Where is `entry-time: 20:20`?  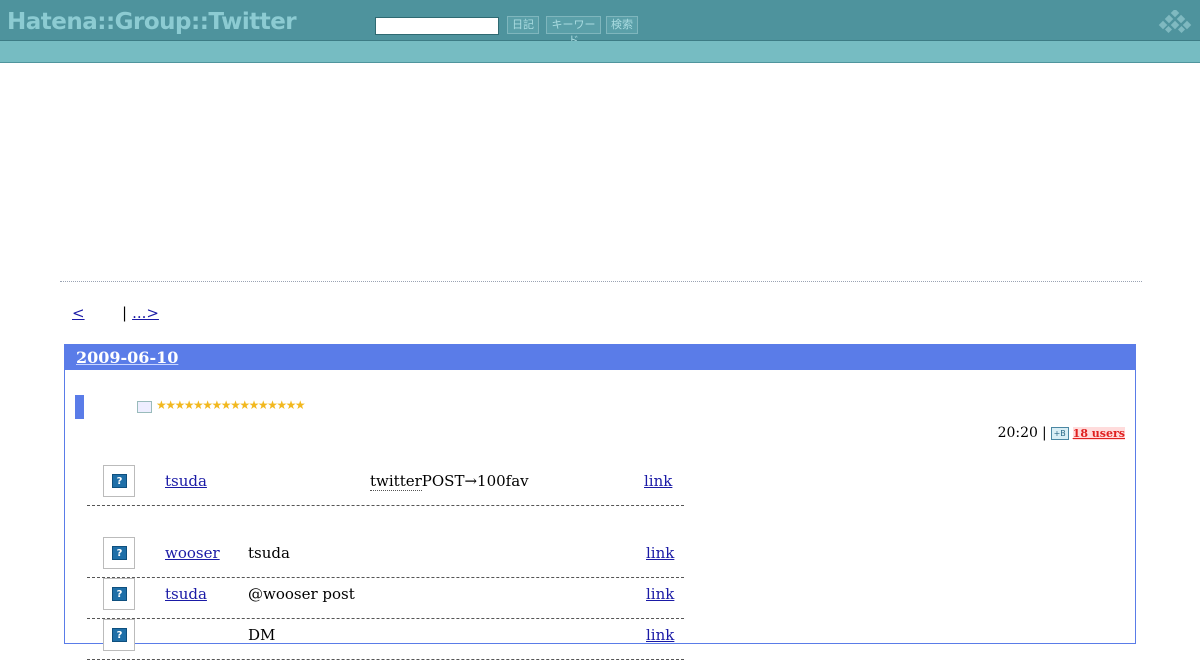 entry-time: 20:20 is located at coordinates (1017, 433).